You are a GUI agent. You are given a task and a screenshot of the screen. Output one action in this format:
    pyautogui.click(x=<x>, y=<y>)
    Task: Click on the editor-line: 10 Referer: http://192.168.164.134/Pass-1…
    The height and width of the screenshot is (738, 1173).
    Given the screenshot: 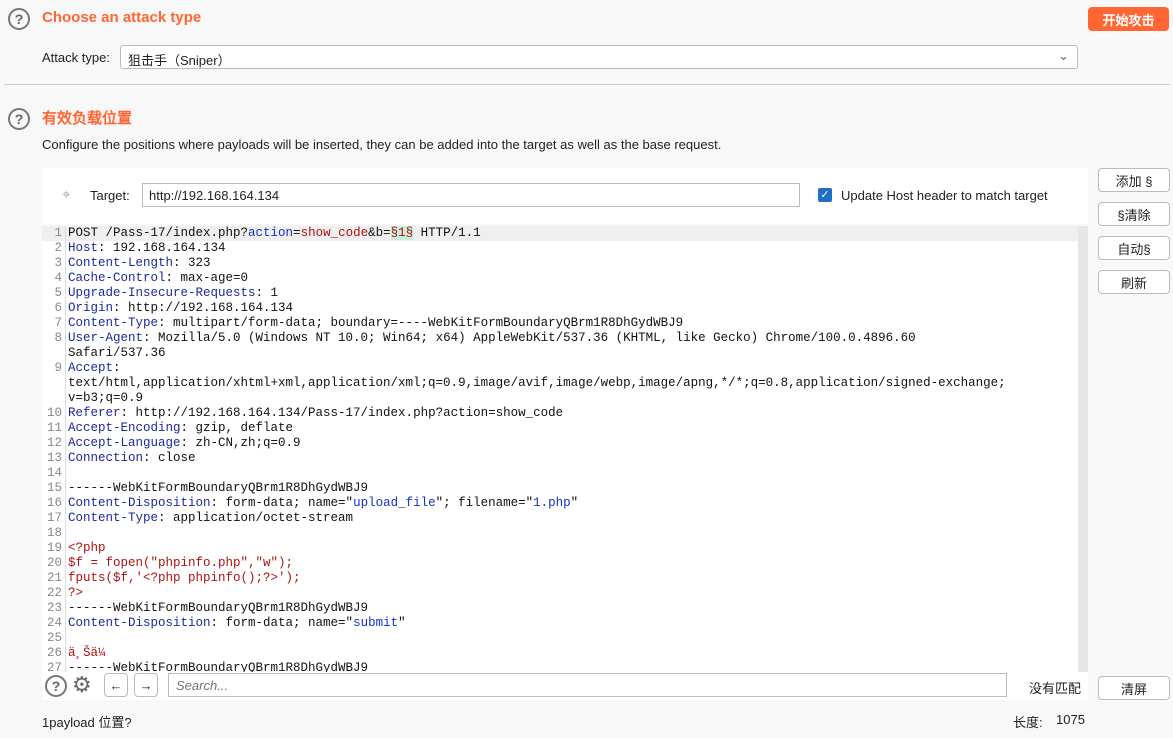 What is the action you would take?
    pyautogui.click(x=560, y=413)
    